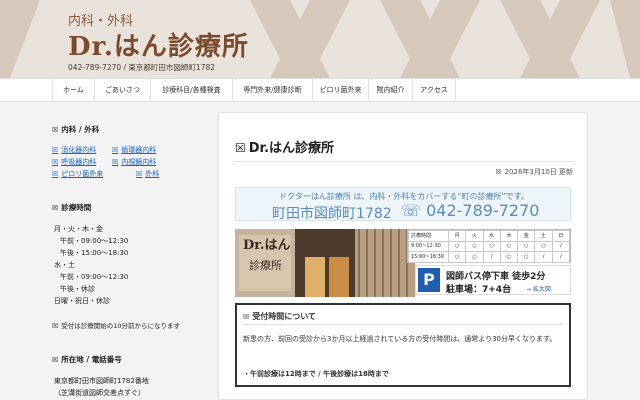 The width and height of the screenshot is (640, 400). I want to click on nav-item-departments: 診療科目/各種検査, so click(191, 90).